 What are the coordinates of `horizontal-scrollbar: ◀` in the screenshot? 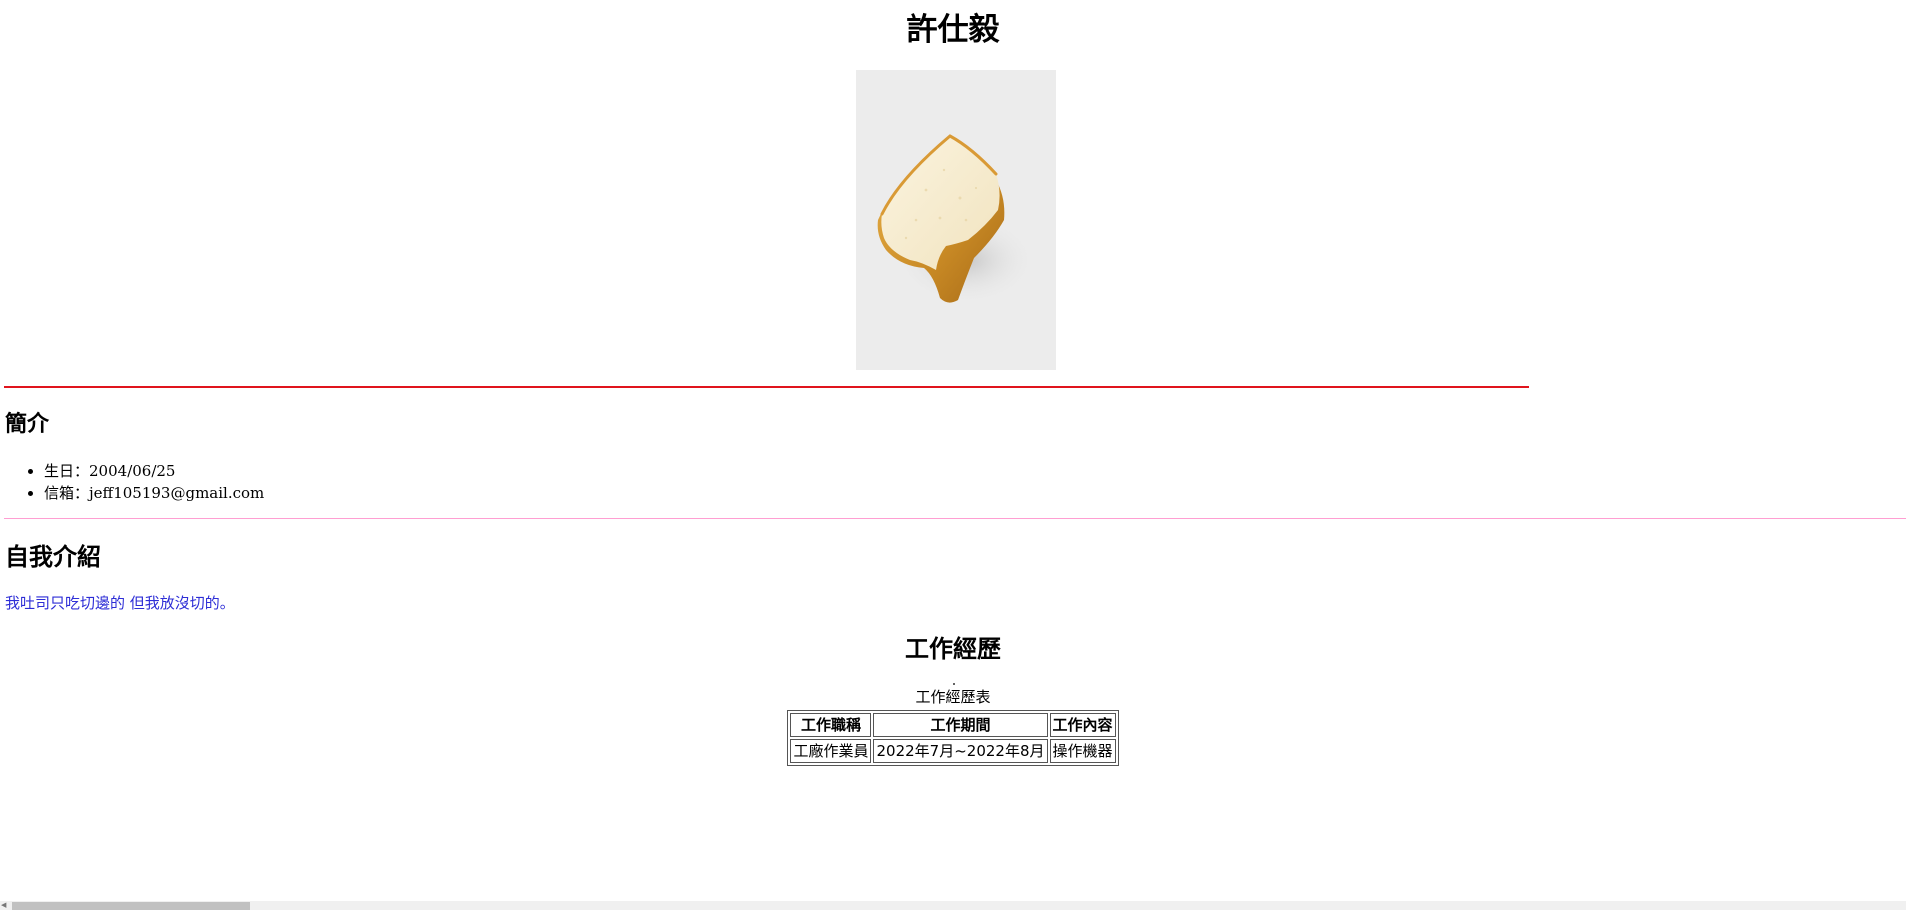 It's located at (953, 905).